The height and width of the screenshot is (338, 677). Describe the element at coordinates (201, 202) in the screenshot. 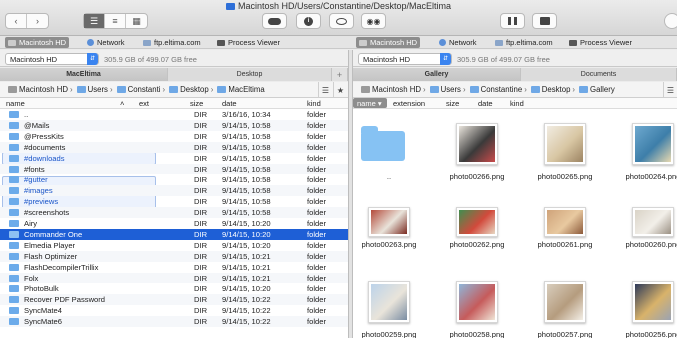

I see `file-size: DIR` at that location.